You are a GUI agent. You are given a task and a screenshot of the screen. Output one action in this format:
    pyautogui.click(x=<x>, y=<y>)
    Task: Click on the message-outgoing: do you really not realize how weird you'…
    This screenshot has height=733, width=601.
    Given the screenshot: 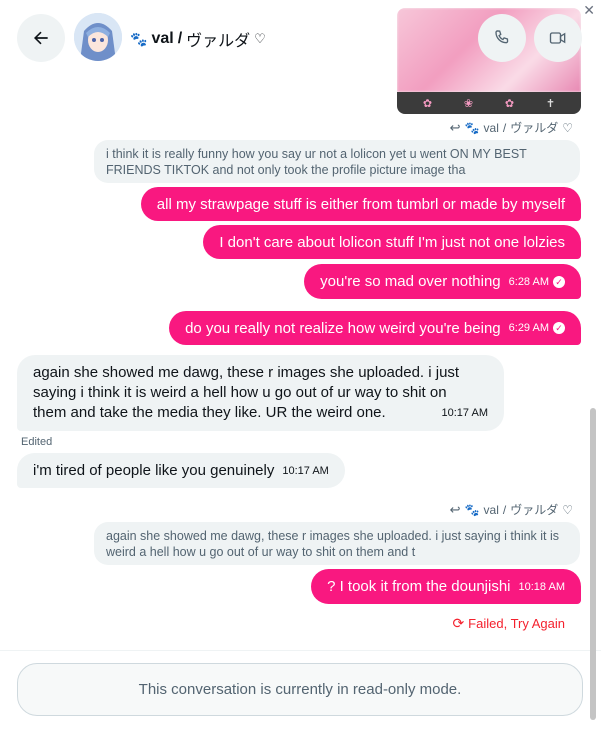 What is the action you would take?
    pyautogui.click(x=375, y=328)
    